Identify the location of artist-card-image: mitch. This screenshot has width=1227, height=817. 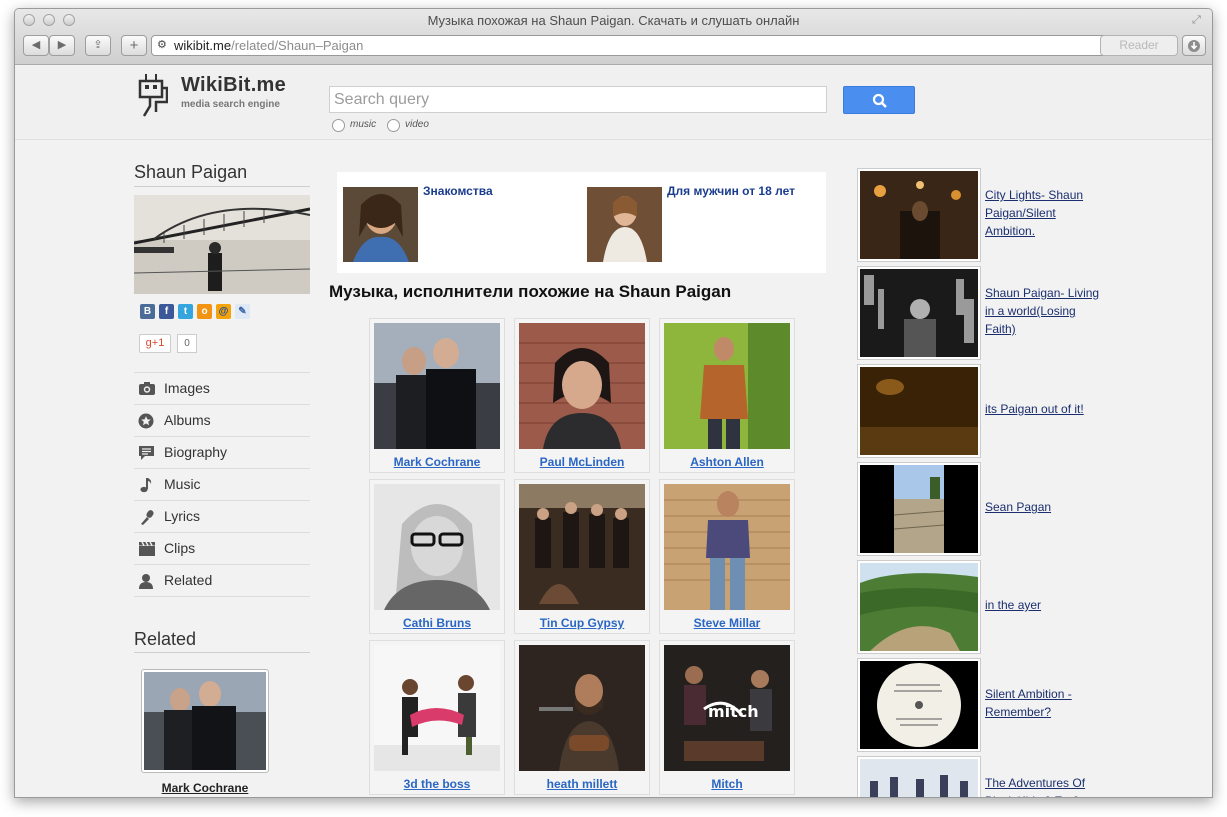
(727, 708).